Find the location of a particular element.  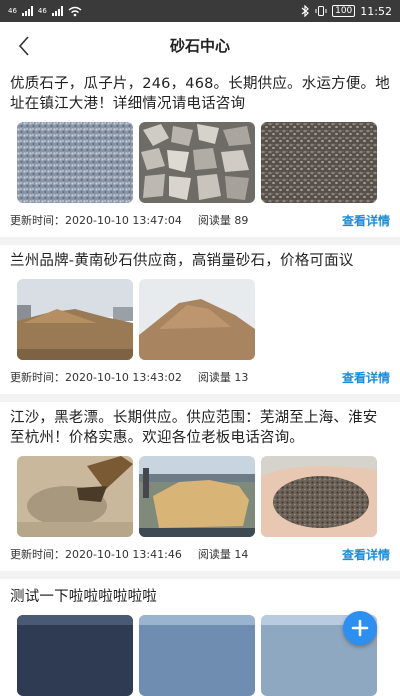

listing-meta: 更新时间：2020-10-10 13:47:04 阅读量 89 查看详情 is located at coordinates (200, 220).